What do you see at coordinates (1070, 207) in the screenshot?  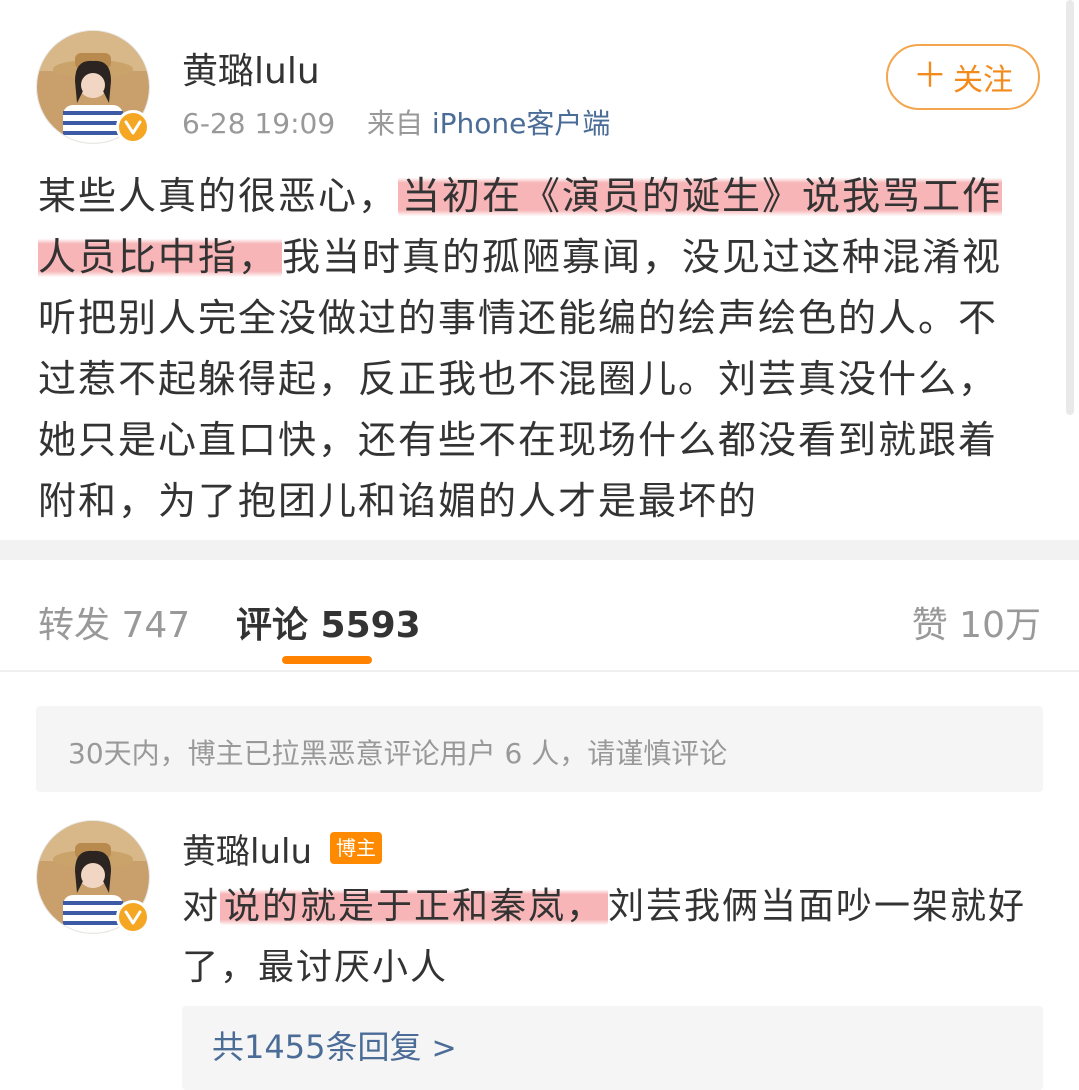 I see `scrollbar` at bounding box center [1070, 207].